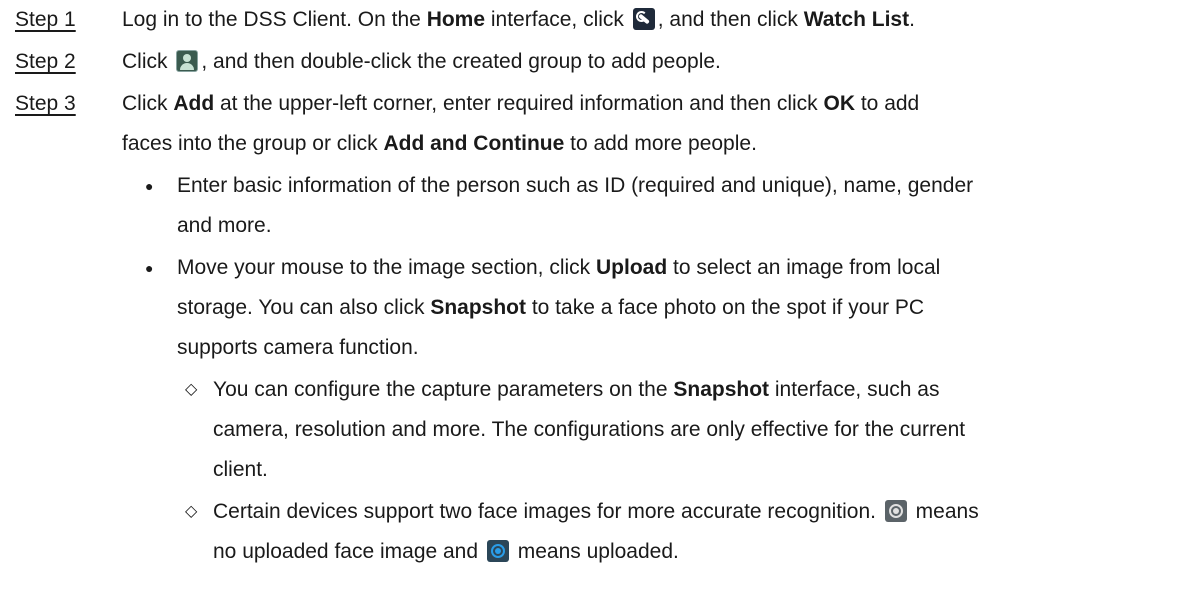  I want to click on add-keyword: Add, so click(194, 103).